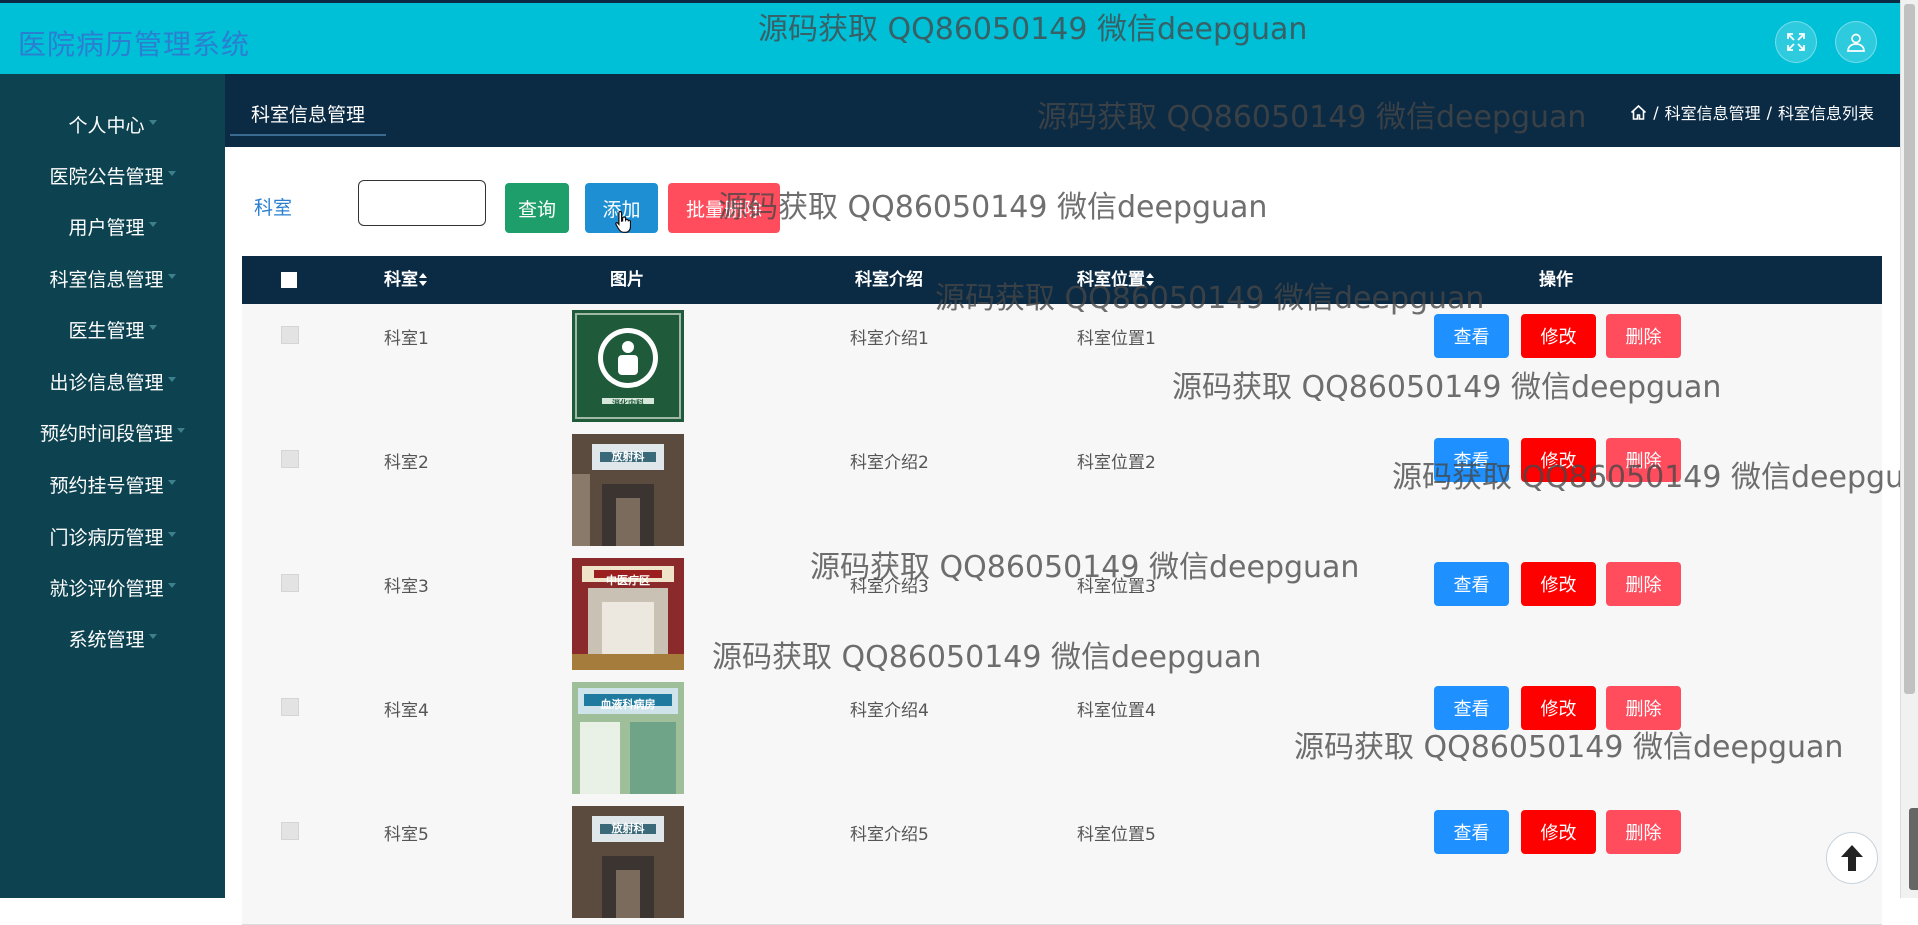 The height and width of the screenshot is (925, 1918). Describe the element at coordinates (1116, 463) in the screenshot. I see `cell-location: 科室位置2` at that location.